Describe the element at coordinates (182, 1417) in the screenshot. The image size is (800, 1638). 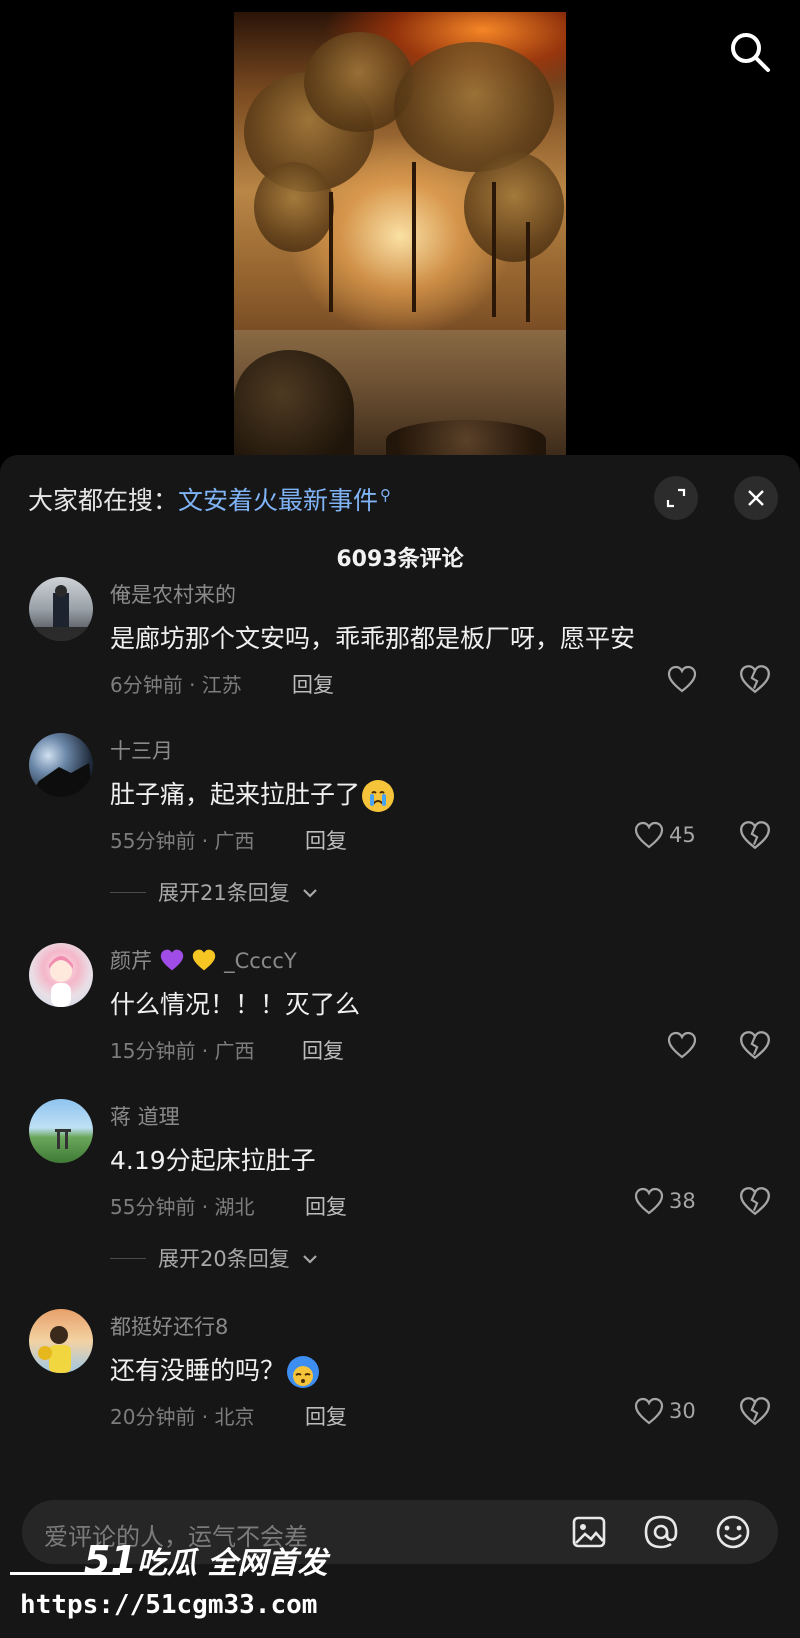
I see `comment-meta: 20分钟前 · 北京` at that location.